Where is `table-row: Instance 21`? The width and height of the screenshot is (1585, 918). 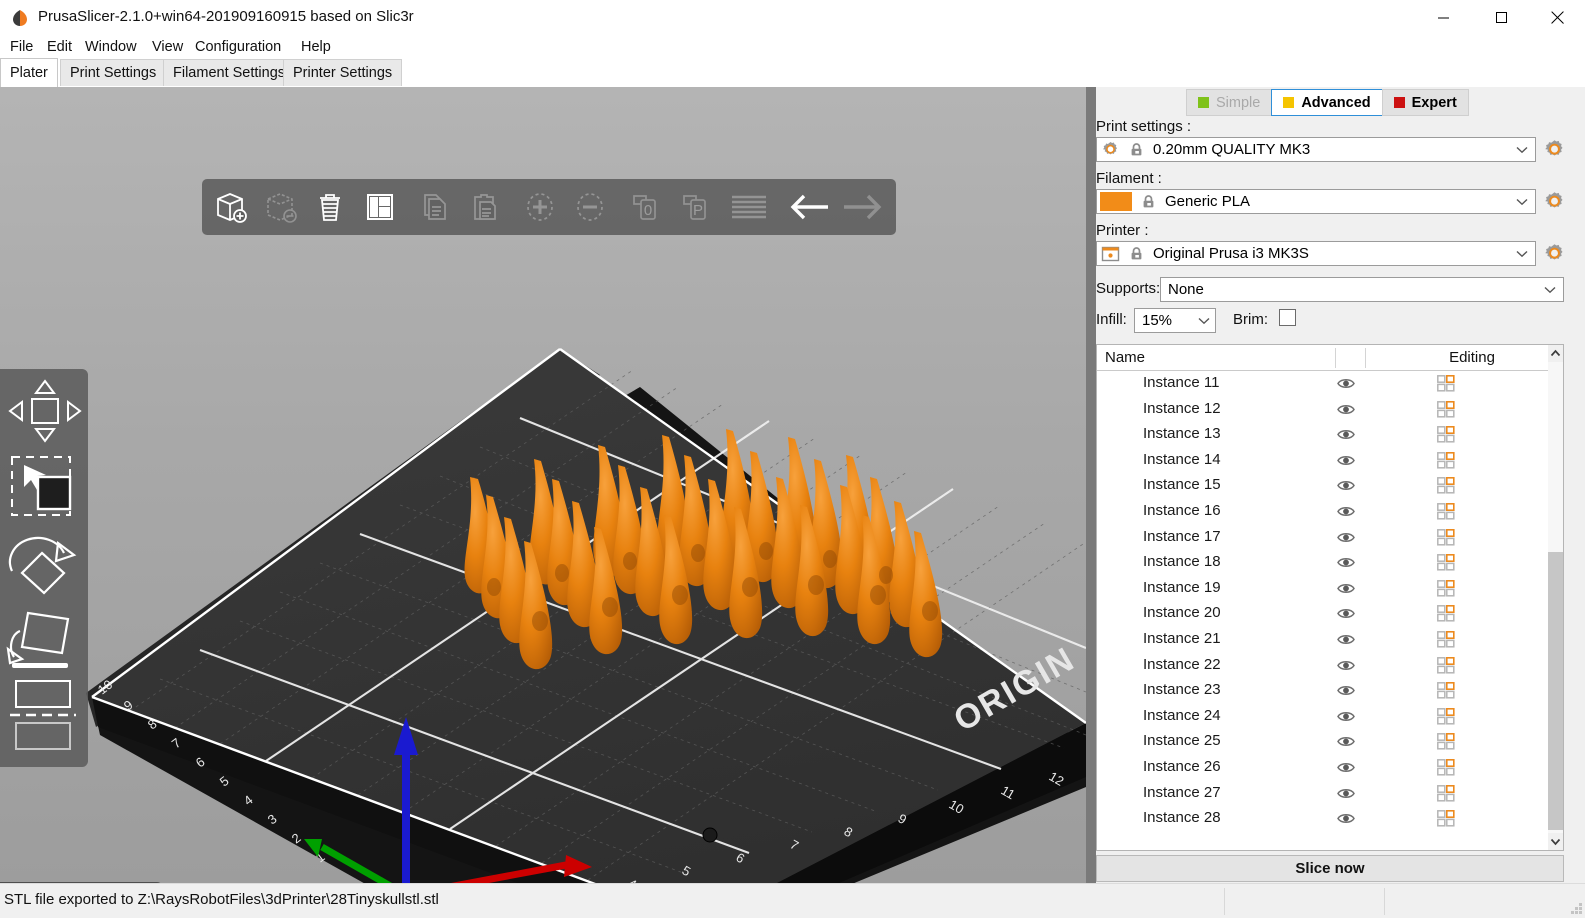 table-row: Instance 21 is located at coordinates (1322, 640).